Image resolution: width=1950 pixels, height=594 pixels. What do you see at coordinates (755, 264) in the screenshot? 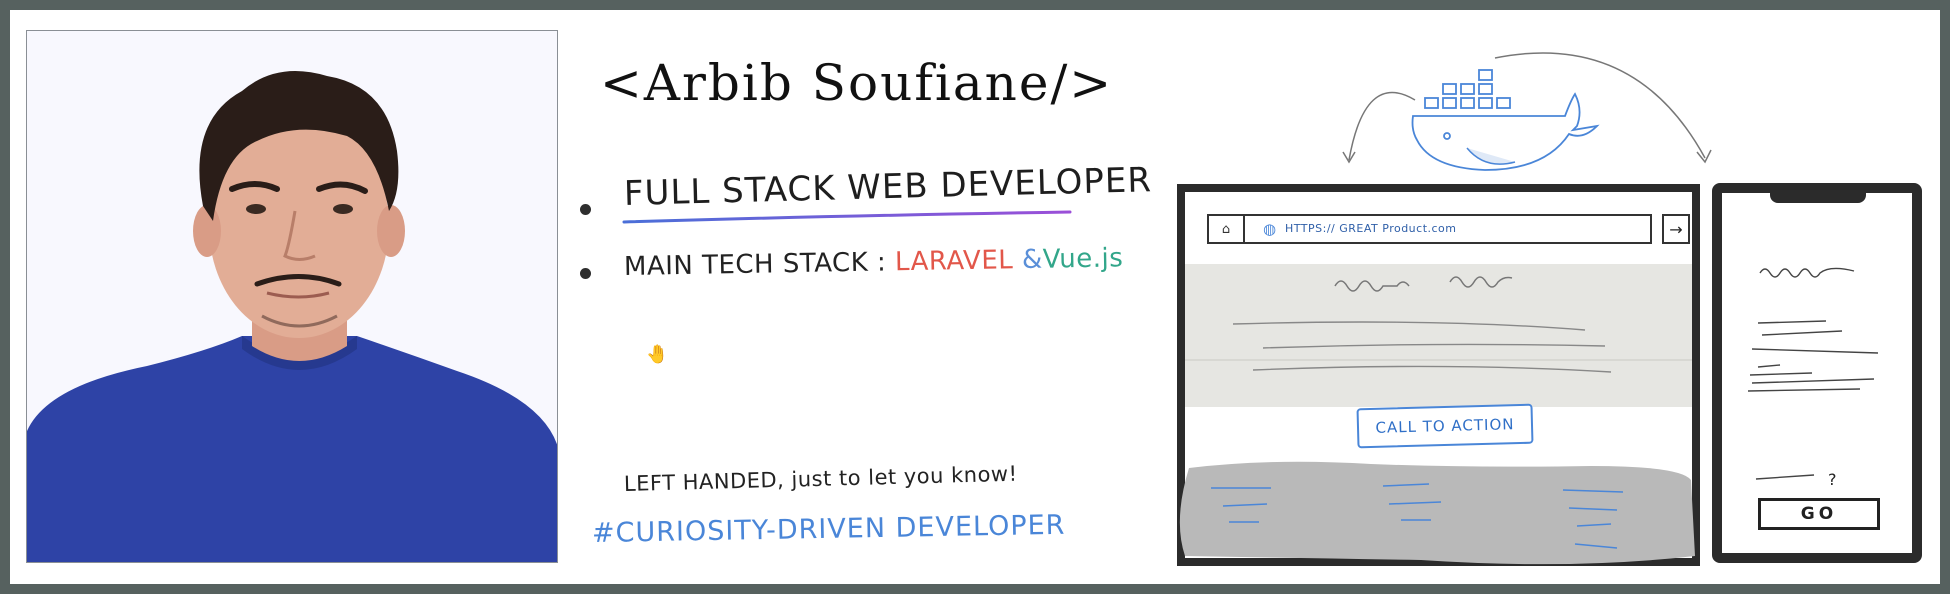
I see `tech-stack-label: MAIN TECH STACK :` at bounding box center [755, 264].